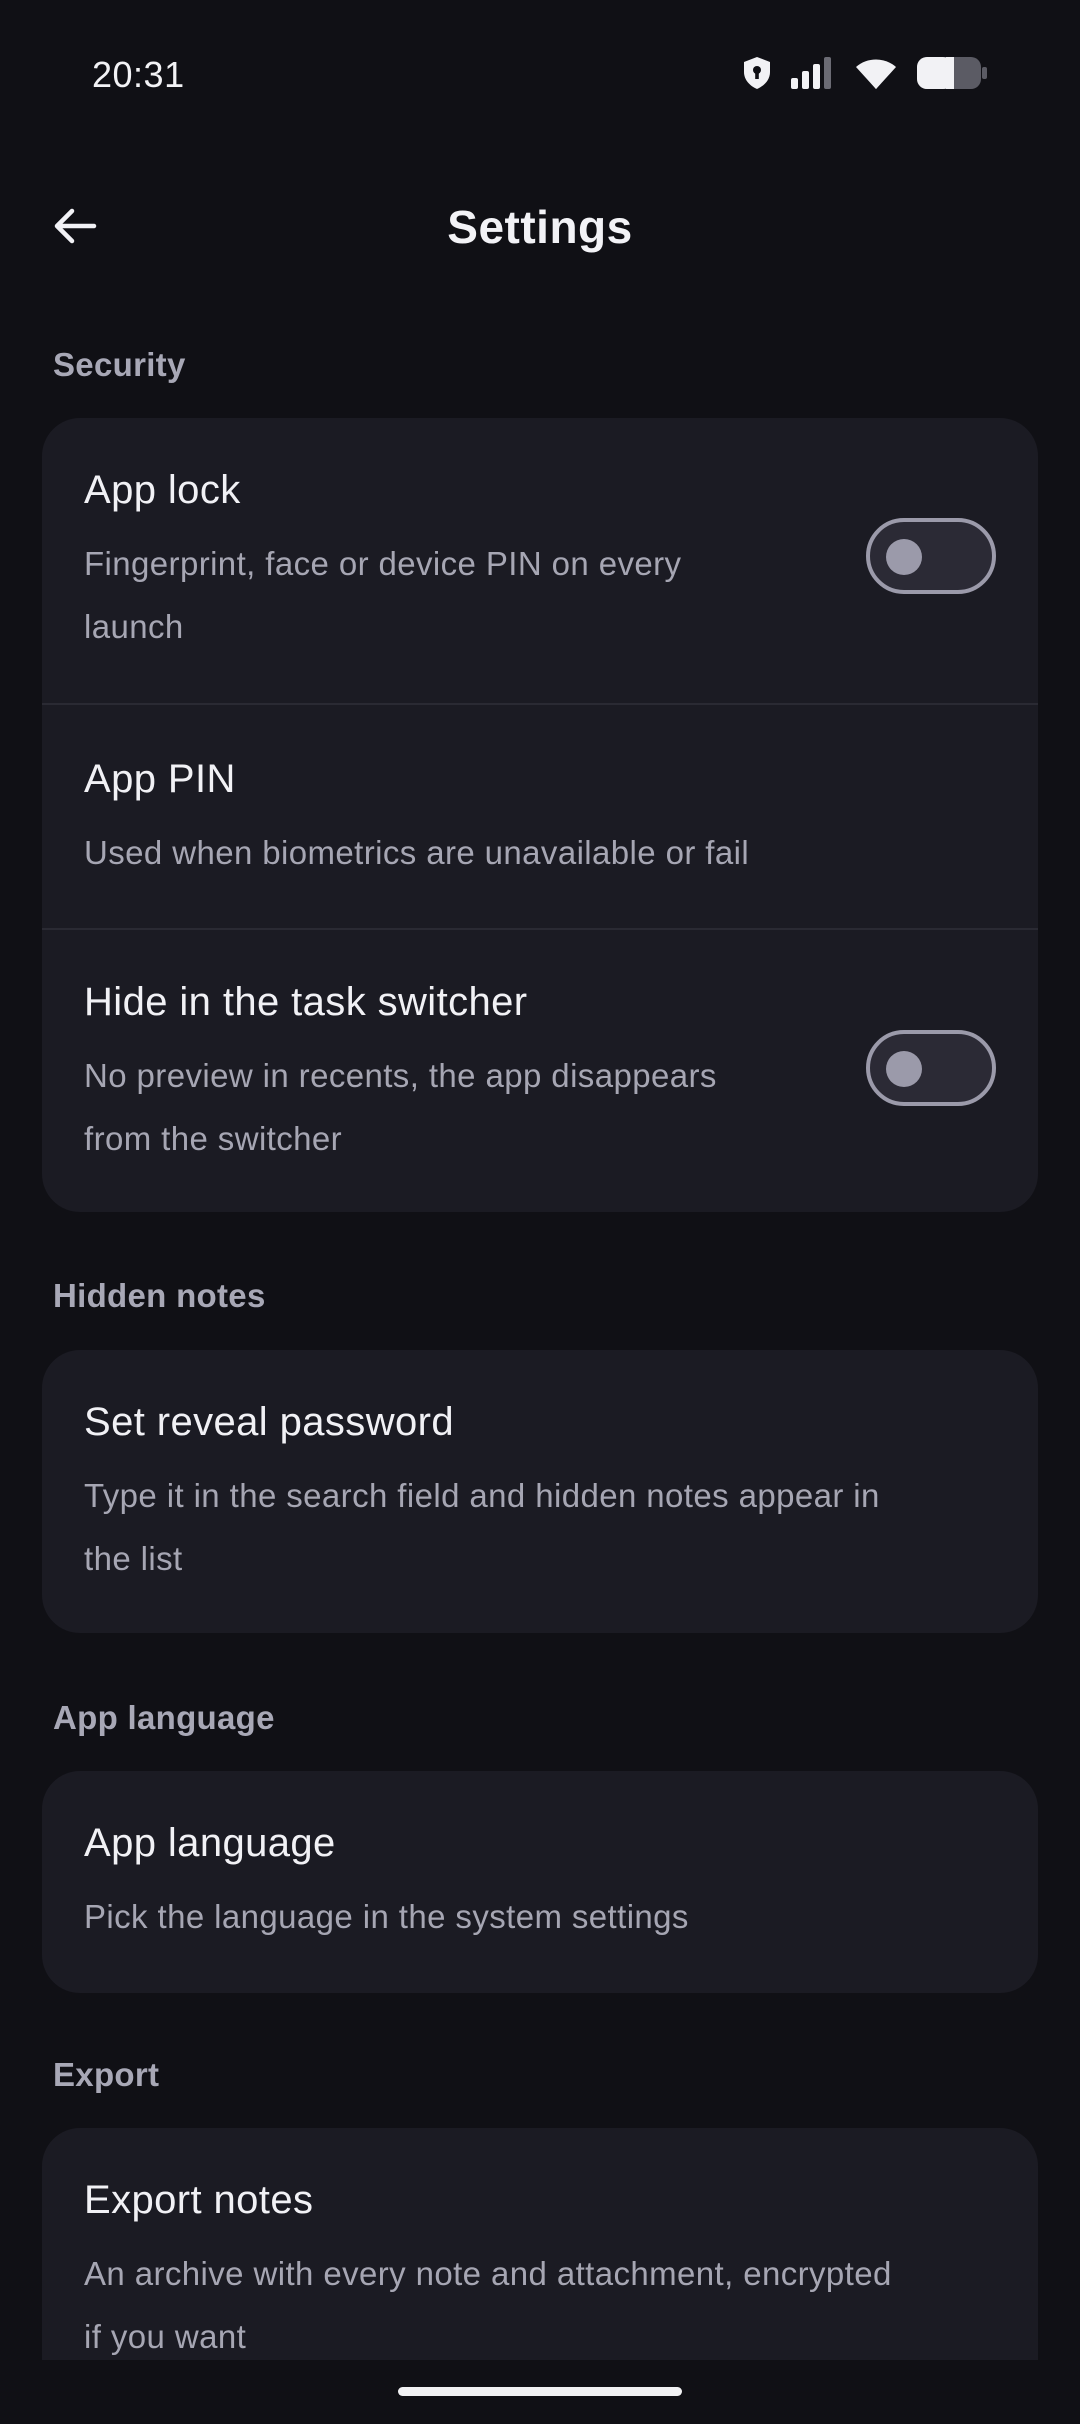 This screenshot has width=1080, height=2424. What do you see at coordinates (269, 1422) in the screenshot?
I see `reveal-password-title: Set reveal password` at bounding box center [269, 1422].